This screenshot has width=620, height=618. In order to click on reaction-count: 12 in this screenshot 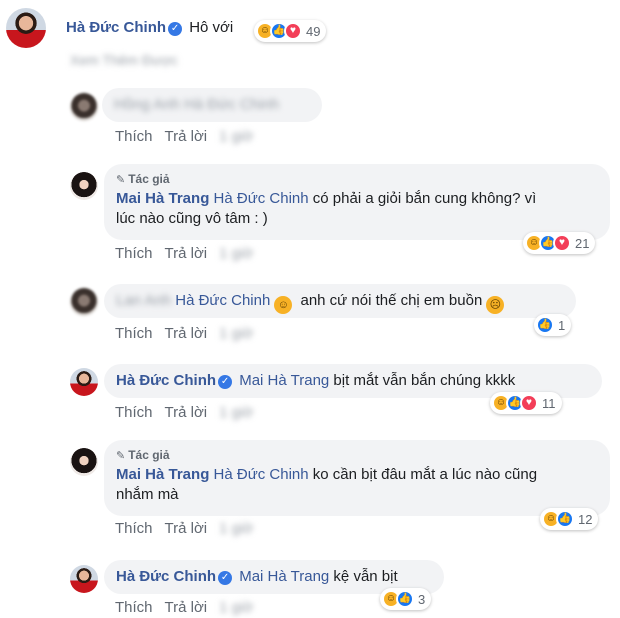, I will do `click(585, 519)`.